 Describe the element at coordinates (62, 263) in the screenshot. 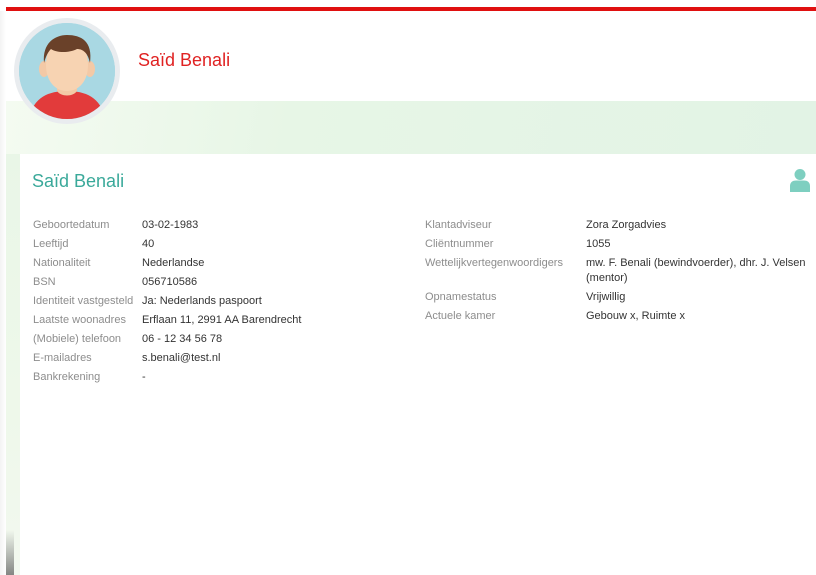

I see `field-label: Nationaliteit` at that location.